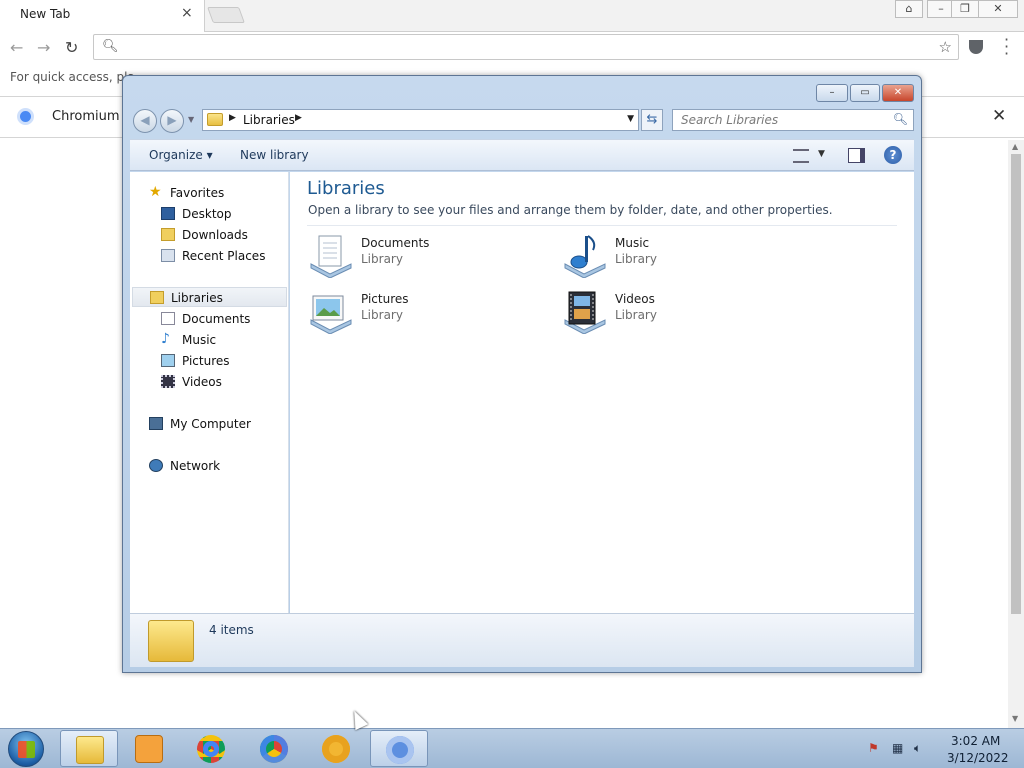 The image size is (1024, 768). Describe the element at coordinates (214, 466) in the screenshot. I see `nav-network: Network` at that location.